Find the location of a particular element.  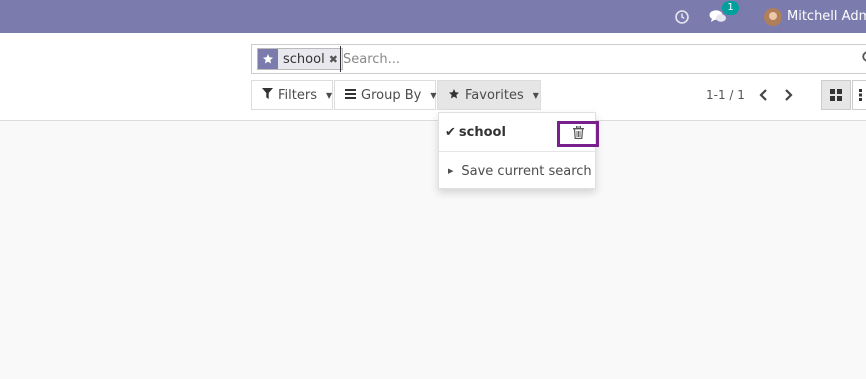

search-facet: school ✖ is located at coordinates (300, 59).